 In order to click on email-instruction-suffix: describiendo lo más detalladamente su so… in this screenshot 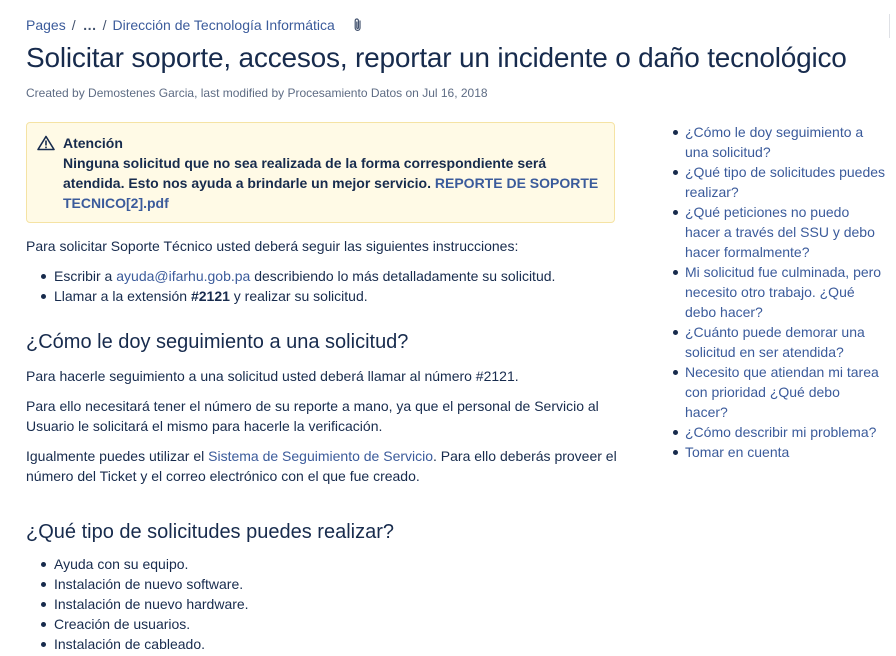, I will do `click(405, 276)`.